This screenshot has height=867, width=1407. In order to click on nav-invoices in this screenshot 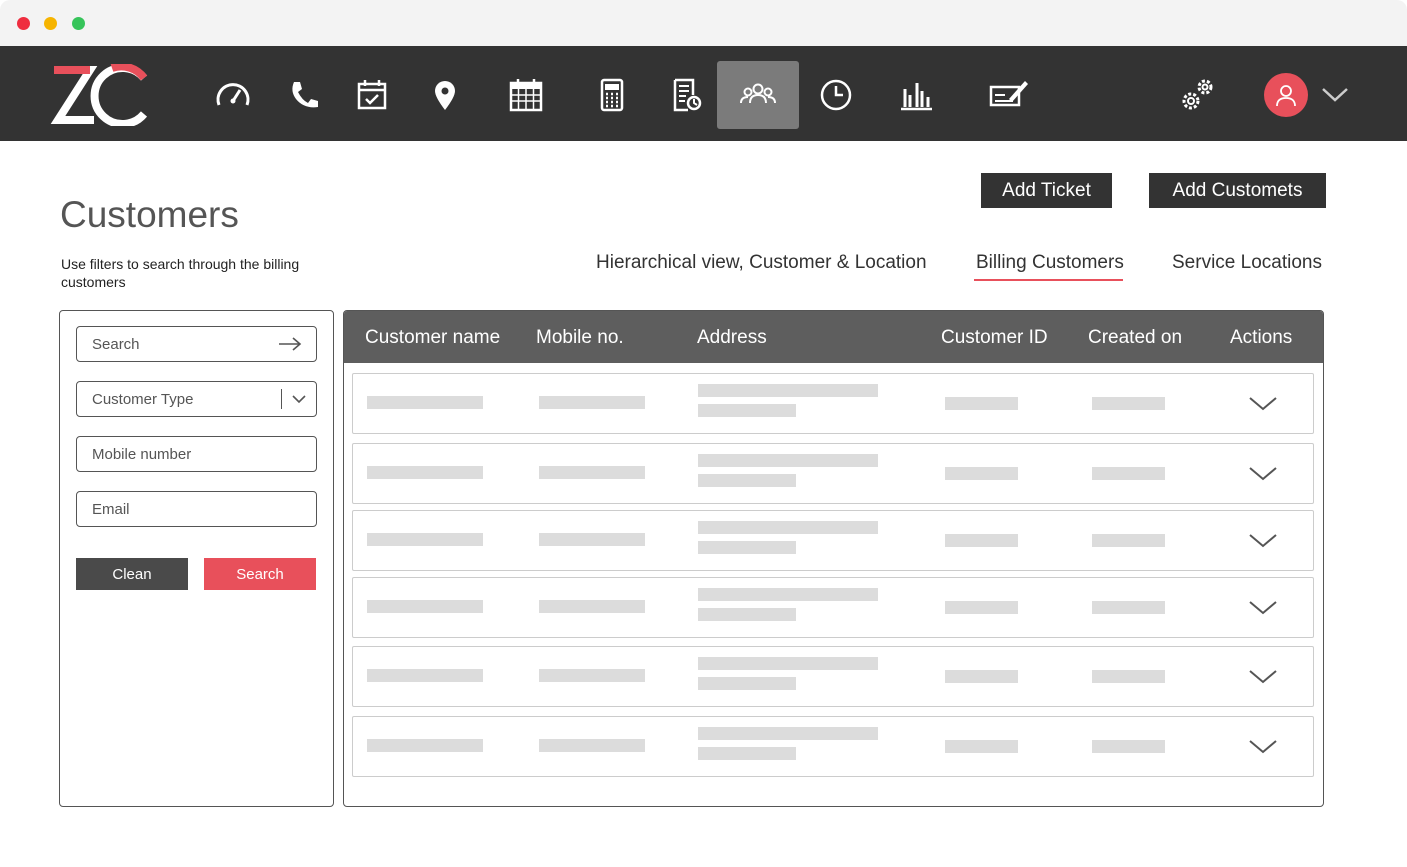, I will do `click(686, 95)`.